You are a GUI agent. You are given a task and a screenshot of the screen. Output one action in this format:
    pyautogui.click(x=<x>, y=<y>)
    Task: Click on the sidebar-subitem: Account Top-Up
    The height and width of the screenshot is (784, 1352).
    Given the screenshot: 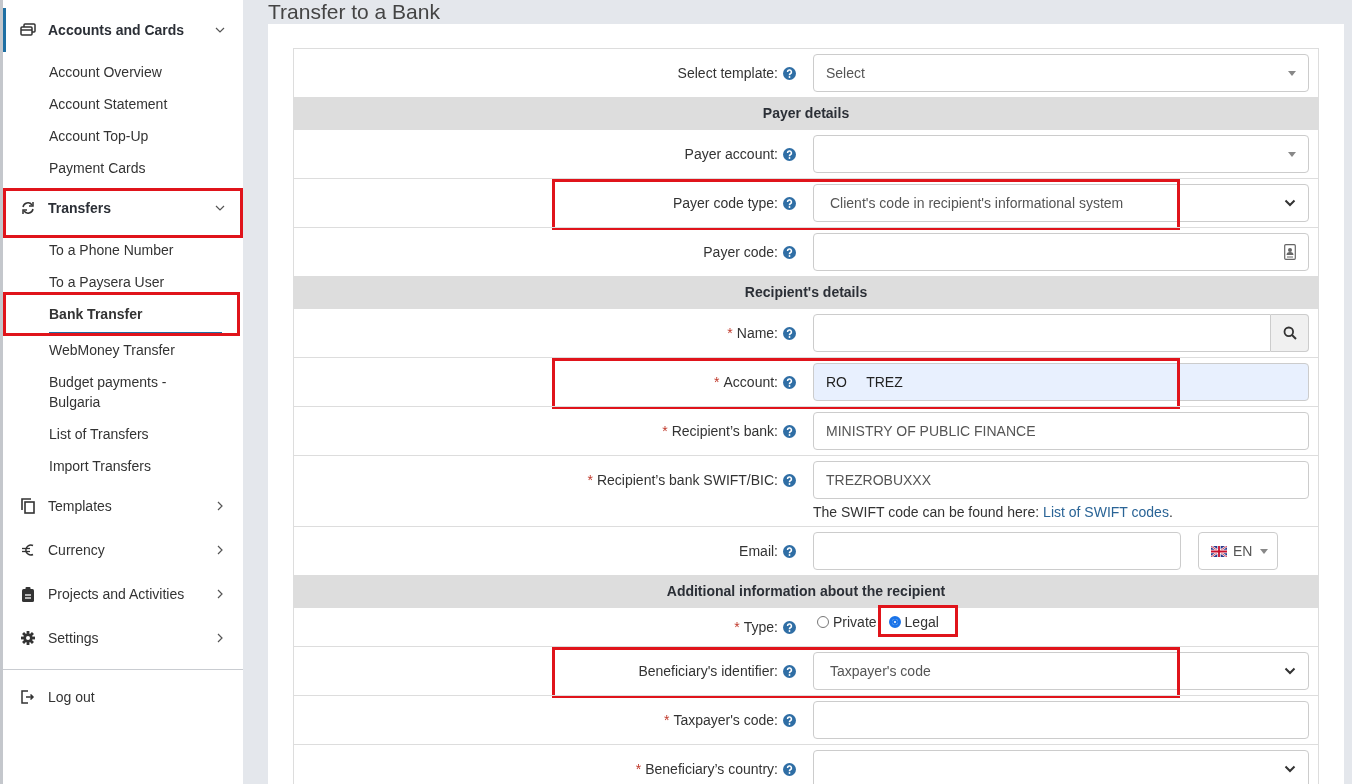 What is the action you would take?
    pyautogui.click(x=123, y=136)
    